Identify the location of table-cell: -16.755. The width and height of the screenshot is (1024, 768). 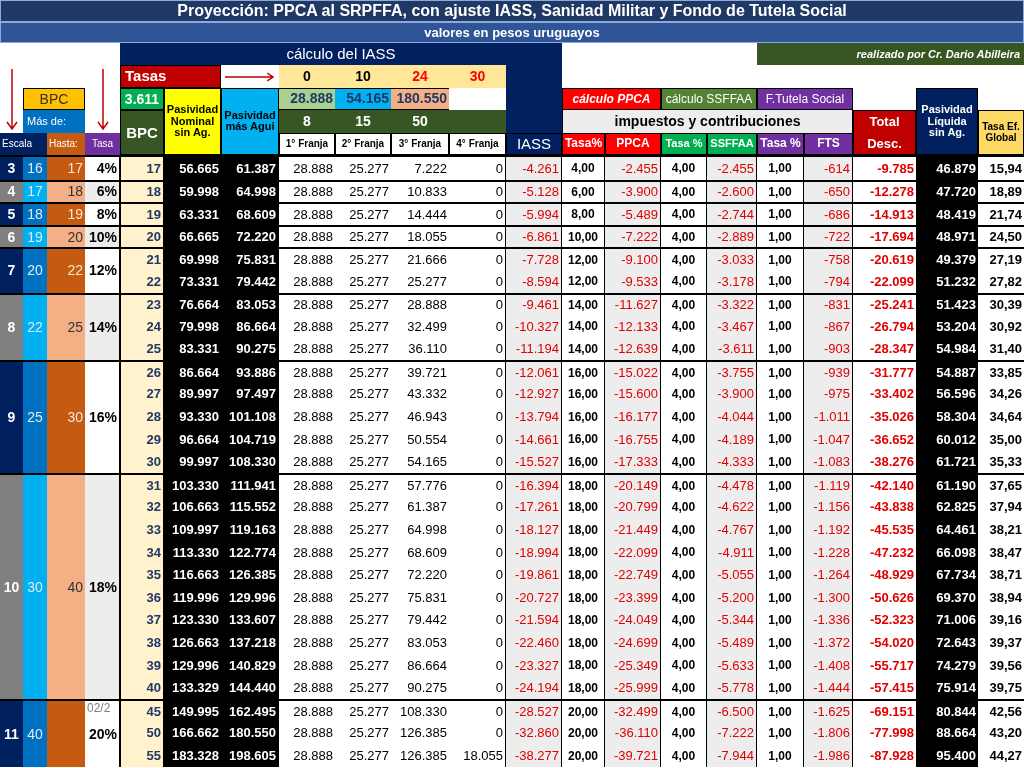
(633, 439).